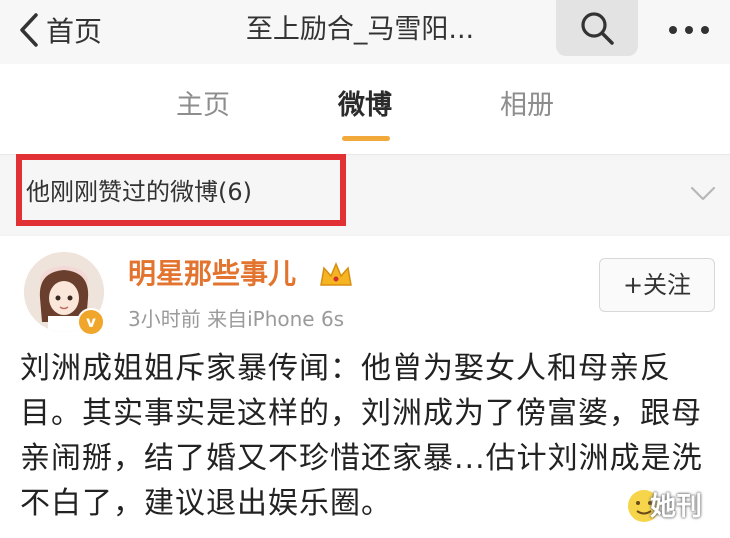 The height and width of the screenshot is (538, 730). I want to click on chevron-down-icon, so click(703, 193).